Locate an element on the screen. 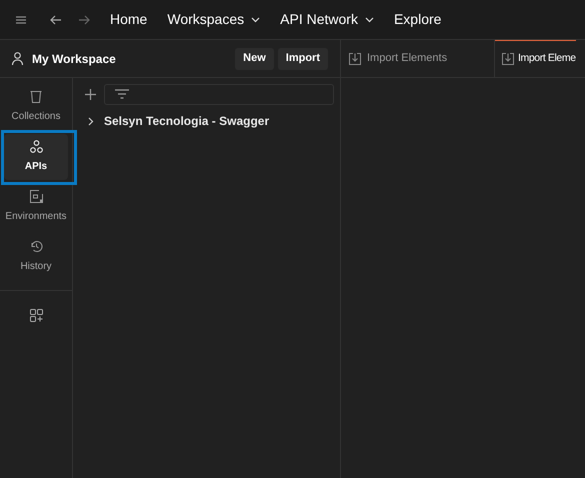 This screenshot has width=585, height=478. plus-icon is located at coordinates (90, 94).